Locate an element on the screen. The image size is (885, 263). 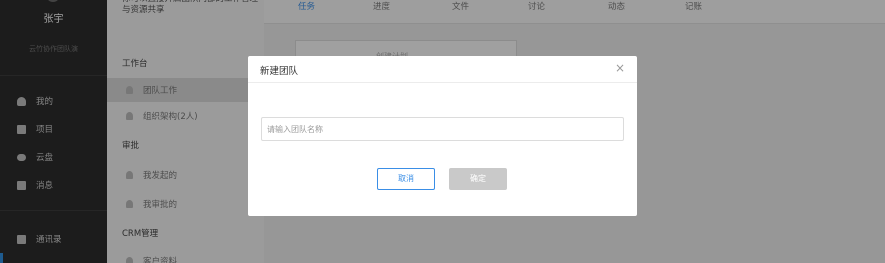
cancel-button: 取消 is located at coordinates (406, 179).